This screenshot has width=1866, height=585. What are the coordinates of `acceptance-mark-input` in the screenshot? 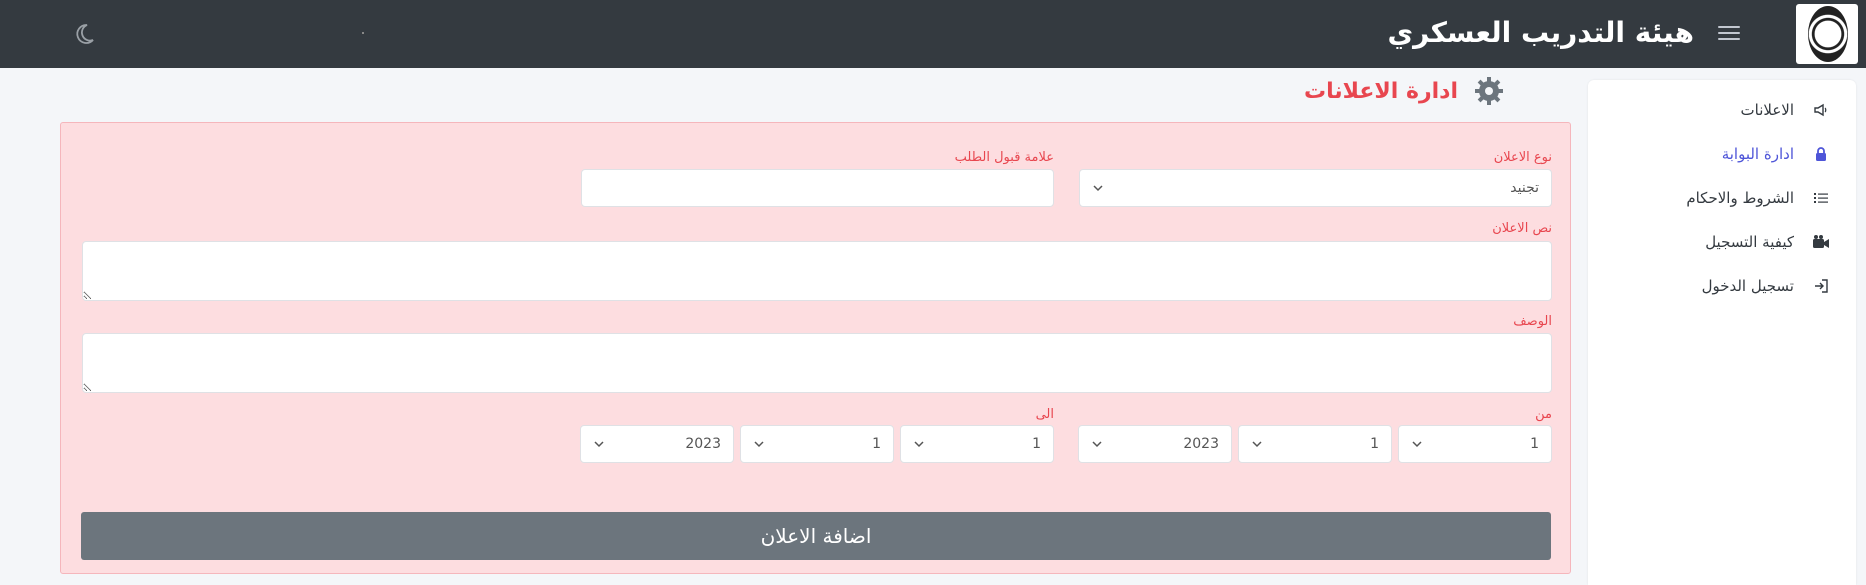 It's located at (817, 188).